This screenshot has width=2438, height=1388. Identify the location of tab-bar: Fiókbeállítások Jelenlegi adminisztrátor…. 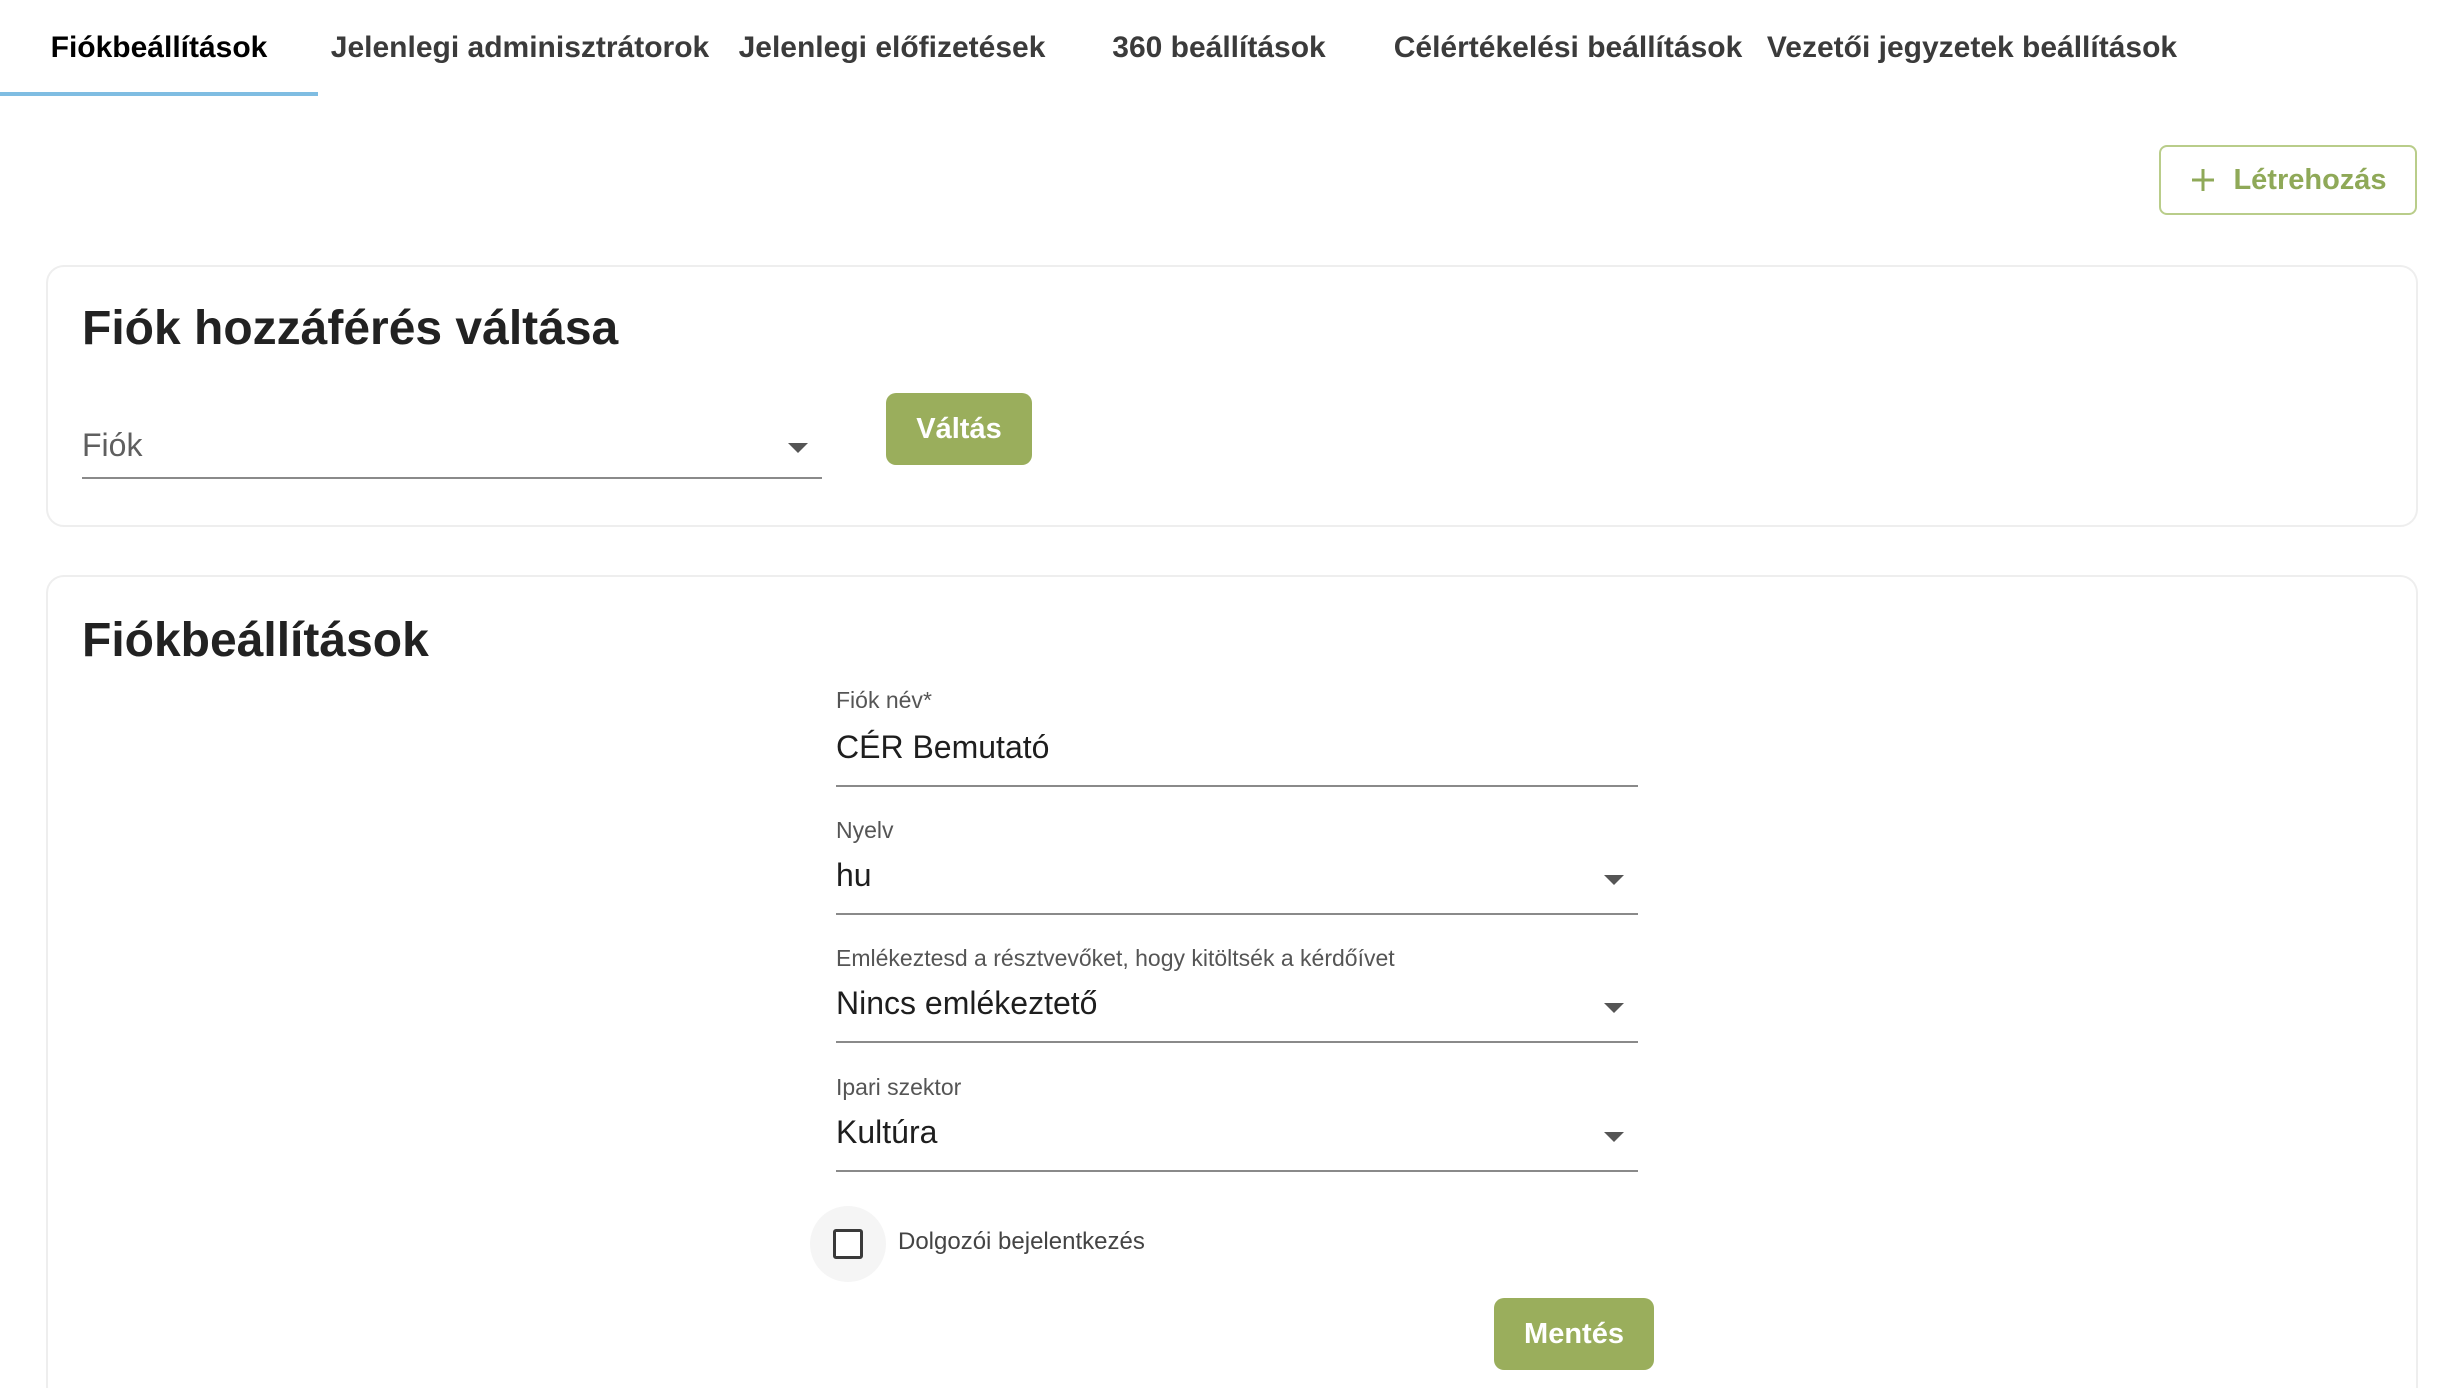
(1219, 49).